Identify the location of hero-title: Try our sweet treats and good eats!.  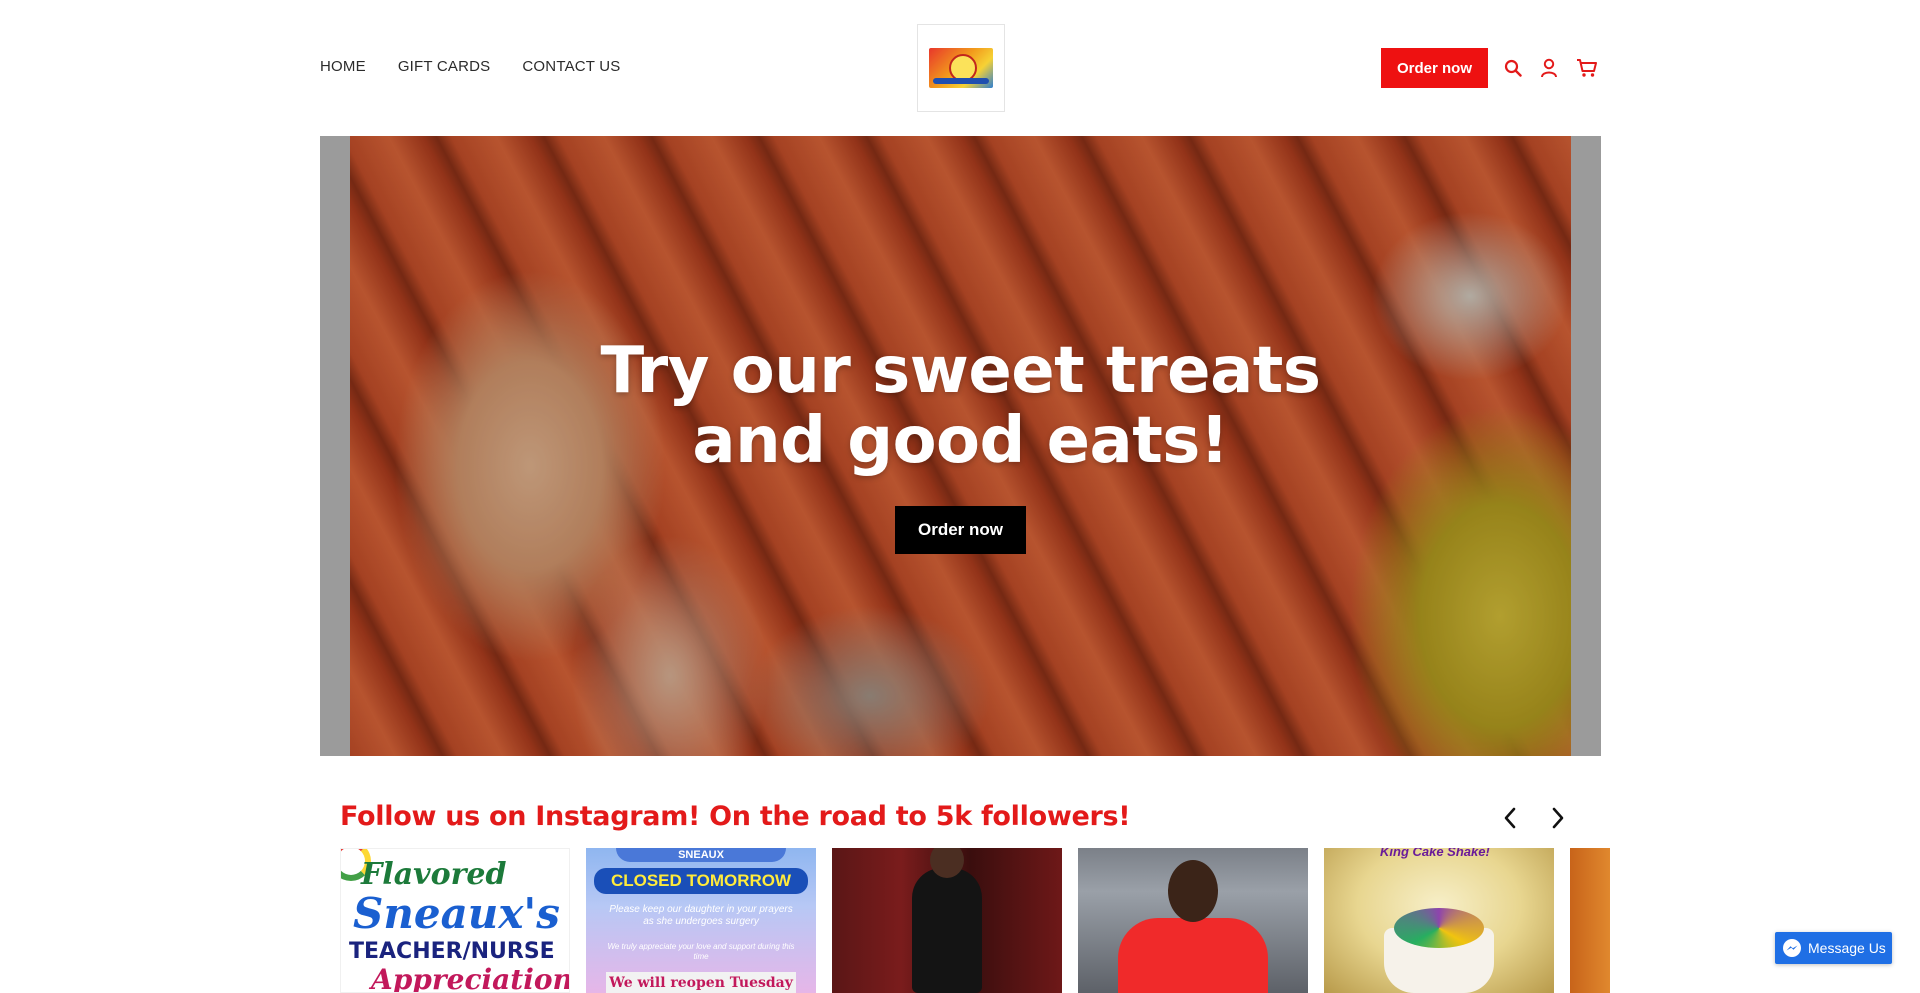
(960, 406).